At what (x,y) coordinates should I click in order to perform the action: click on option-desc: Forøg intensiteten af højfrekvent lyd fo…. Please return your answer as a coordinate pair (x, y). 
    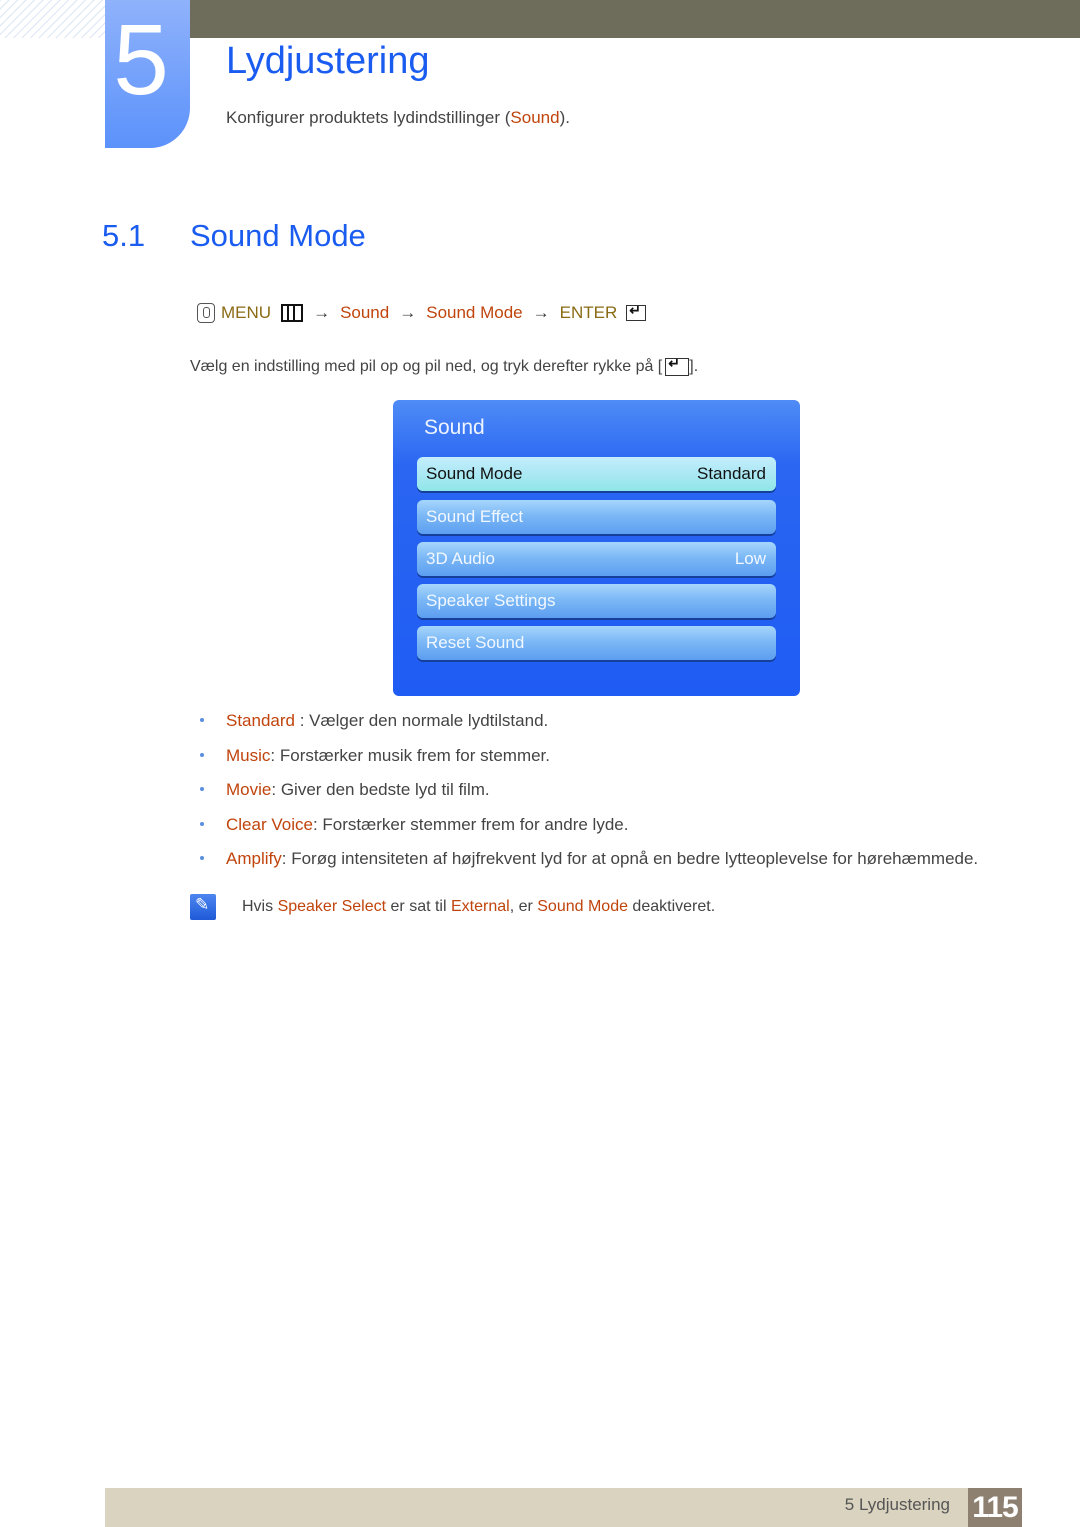
    Looking at the image, I should click on (635, 858).